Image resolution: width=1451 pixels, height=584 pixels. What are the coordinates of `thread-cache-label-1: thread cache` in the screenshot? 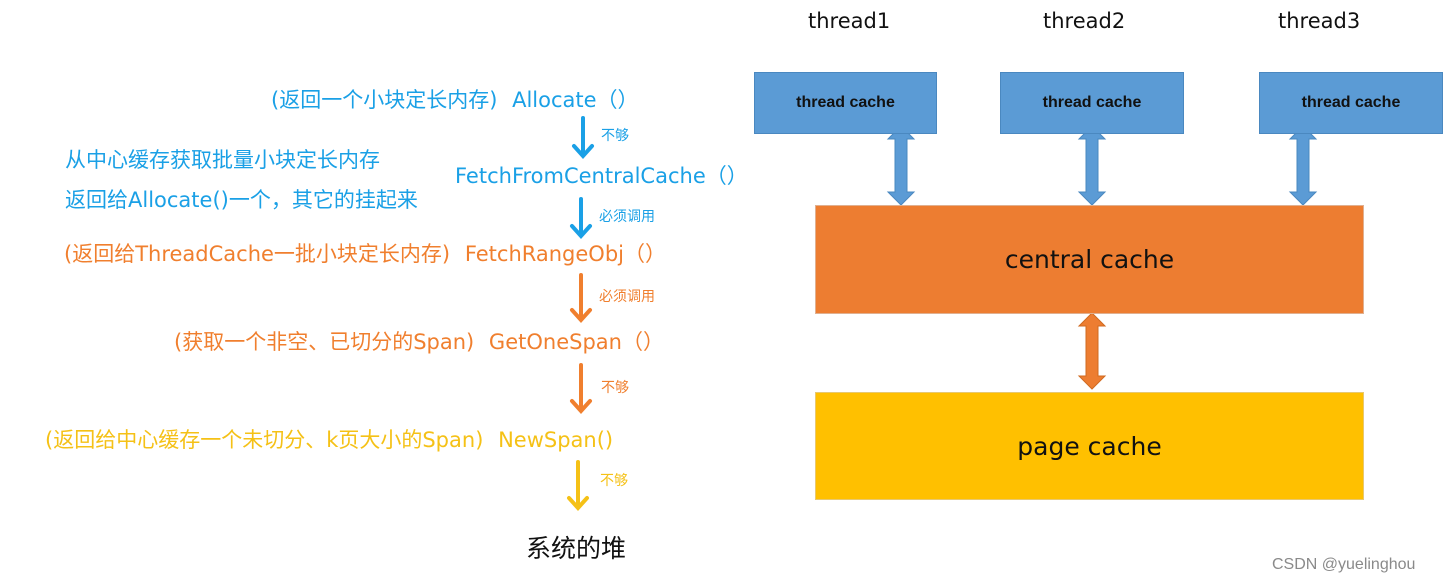 It's located at (845, 102).